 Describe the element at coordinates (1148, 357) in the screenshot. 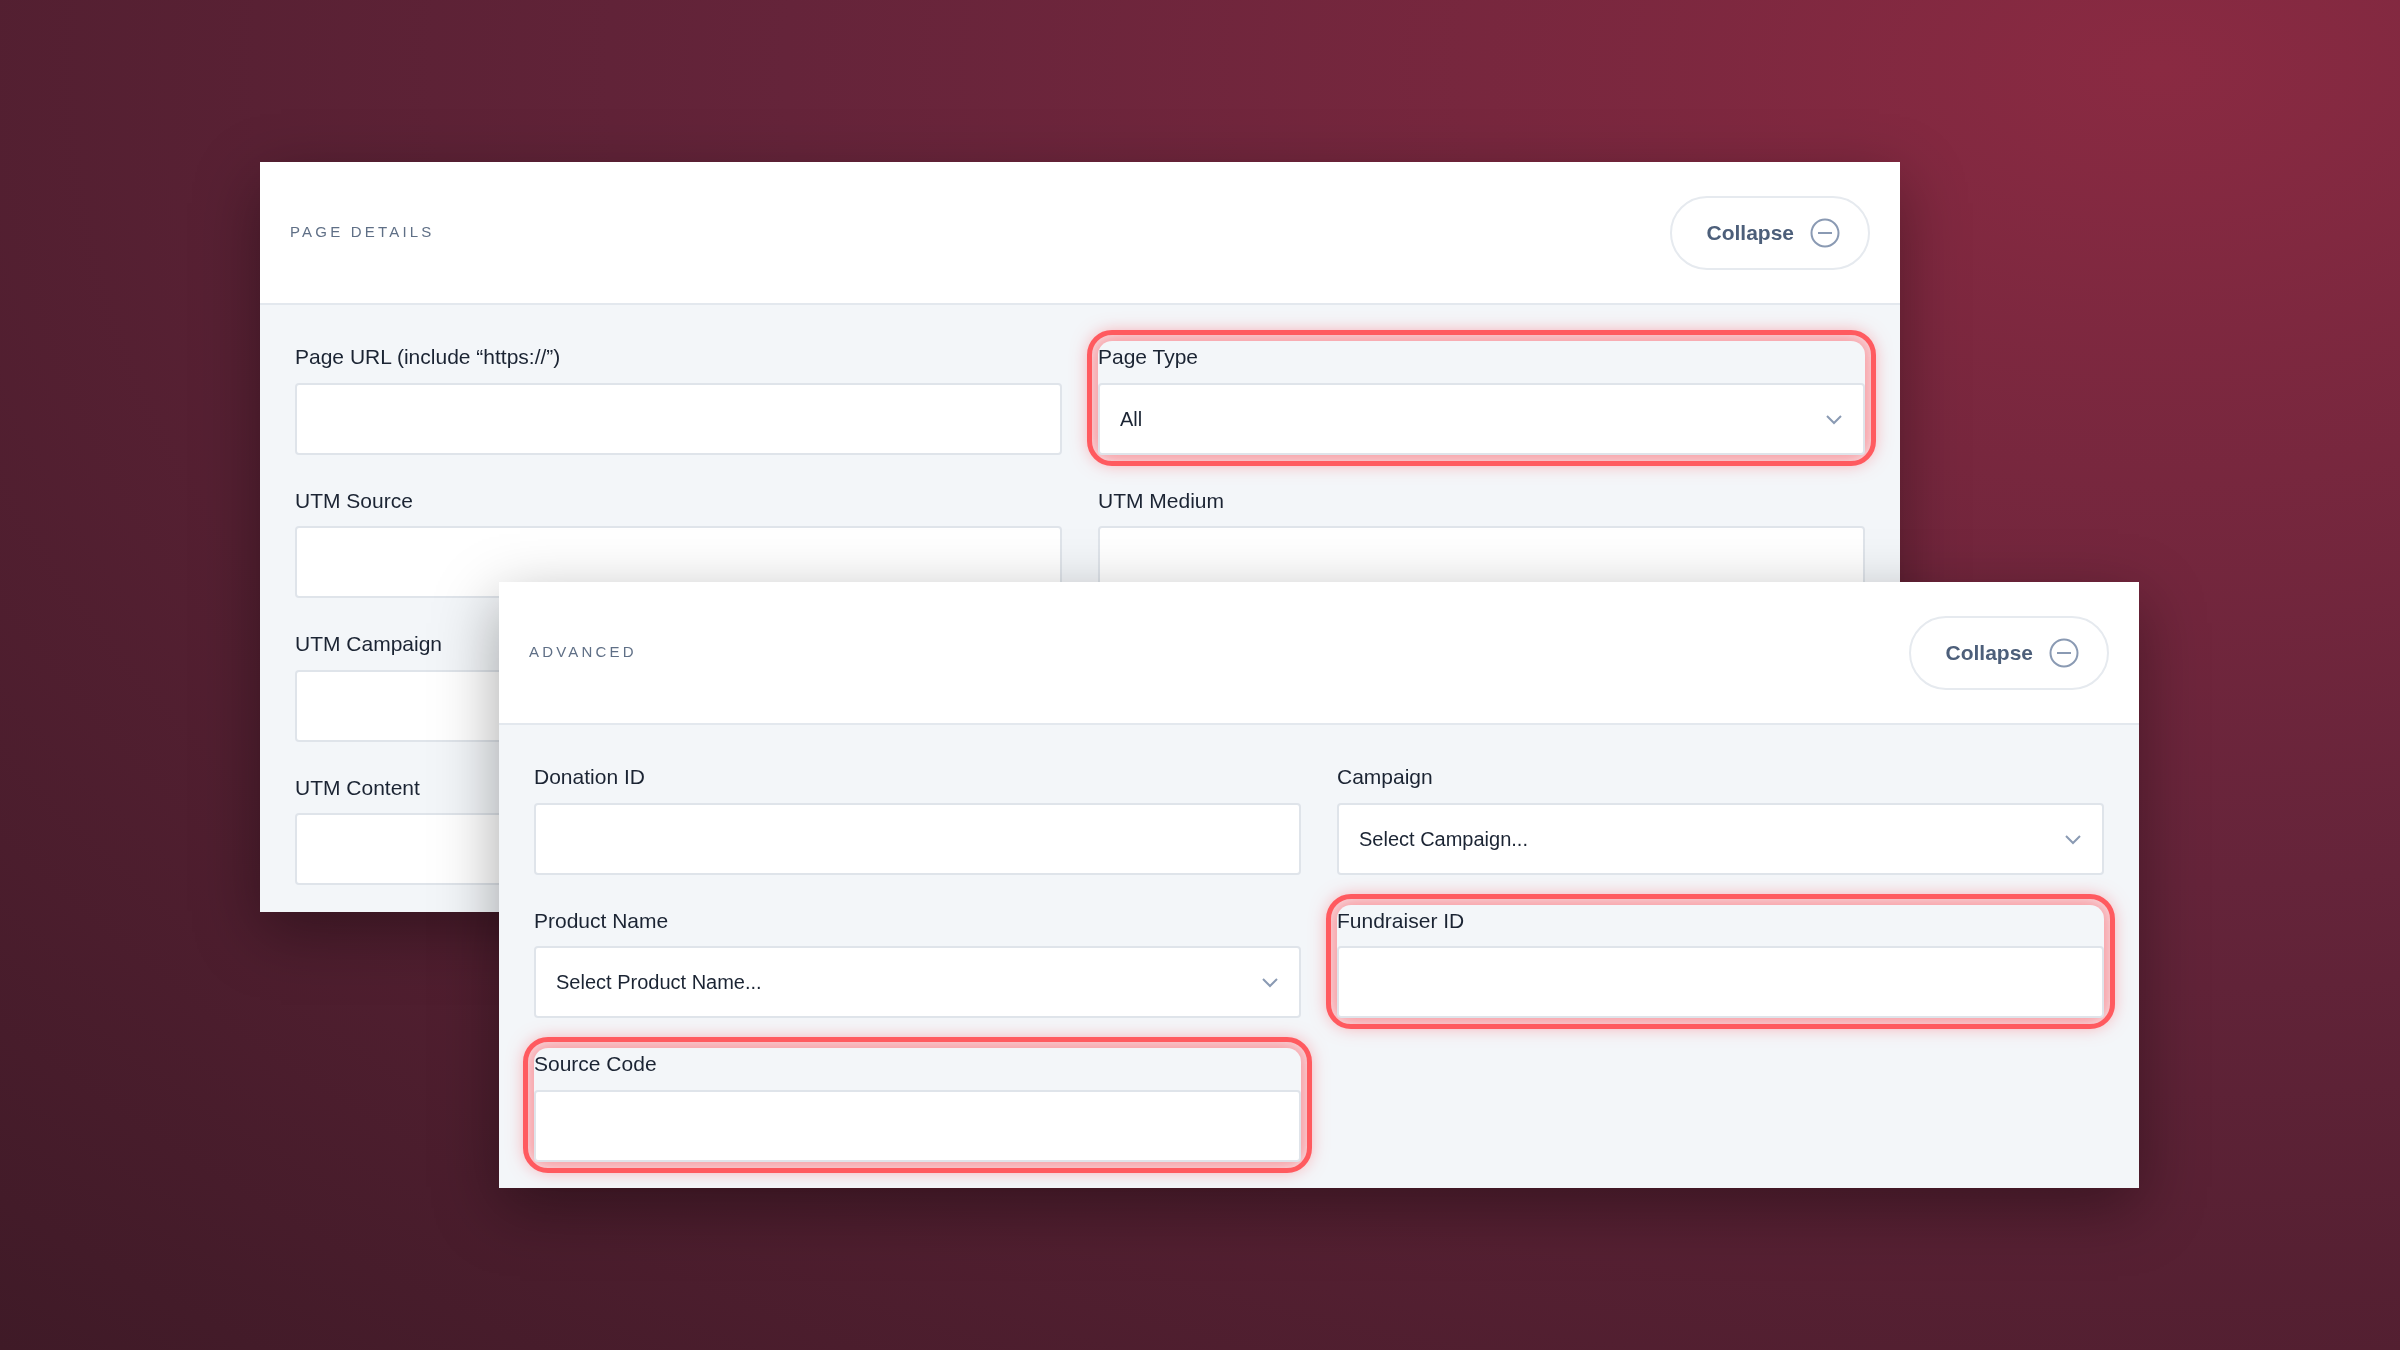

I see `field-label: Page Type` at that location.